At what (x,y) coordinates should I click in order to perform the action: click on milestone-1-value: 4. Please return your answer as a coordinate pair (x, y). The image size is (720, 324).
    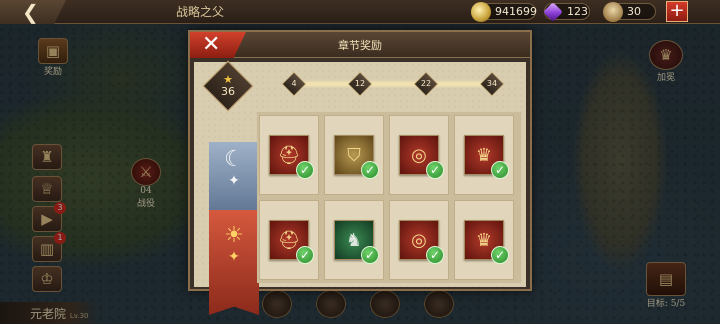
    Looking at the image, I should click on (294, 83).